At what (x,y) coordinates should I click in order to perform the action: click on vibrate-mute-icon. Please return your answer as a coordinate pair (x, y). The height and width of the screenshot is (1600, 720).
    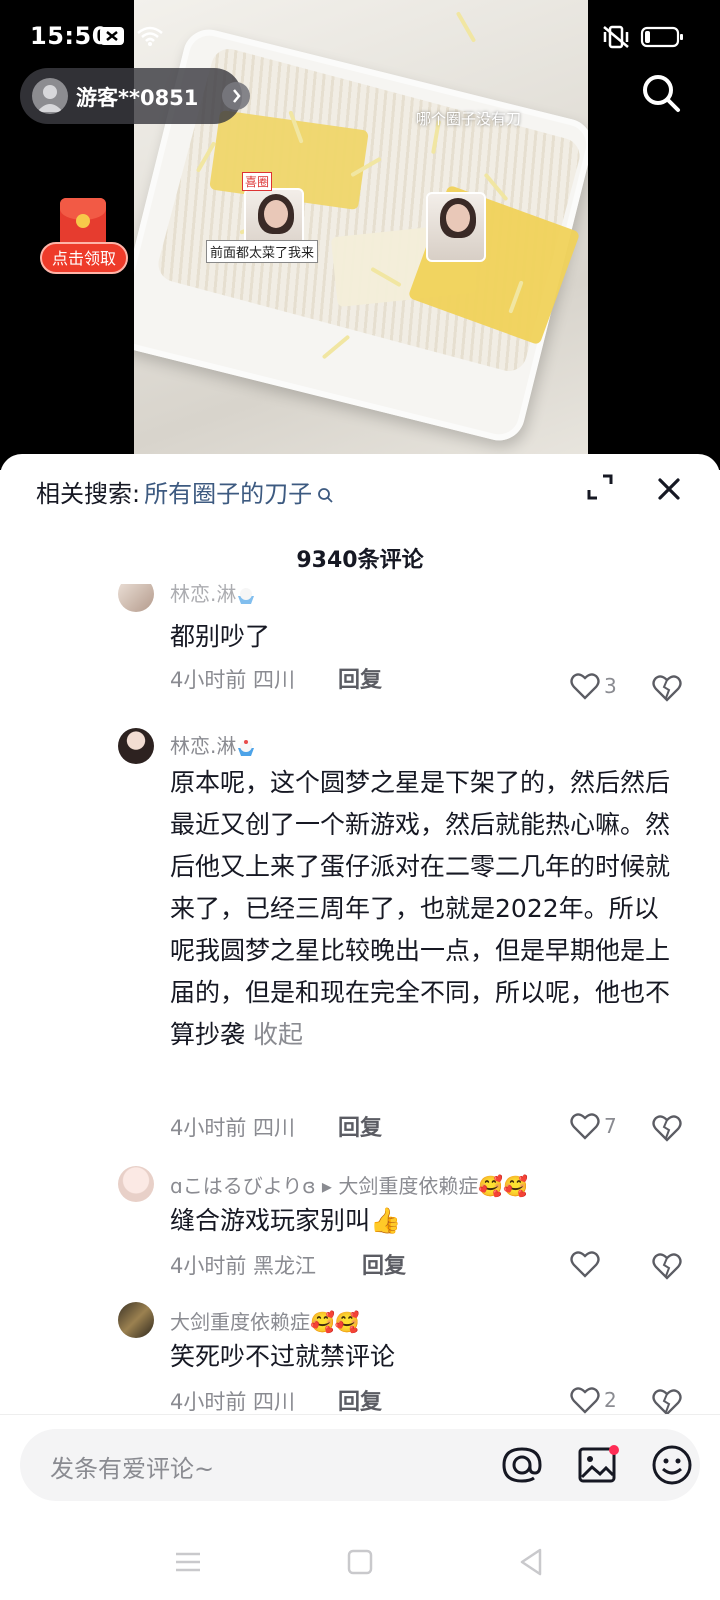
    Looking at the image, I should click on (616, 37).